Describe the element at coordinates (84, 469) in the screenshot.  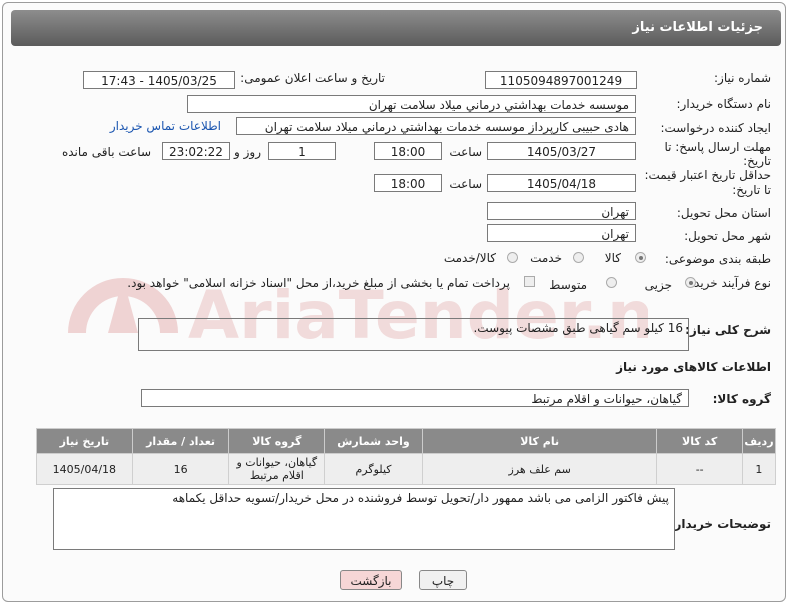
I see `cell-need-date: 1405/04/18` at that location.